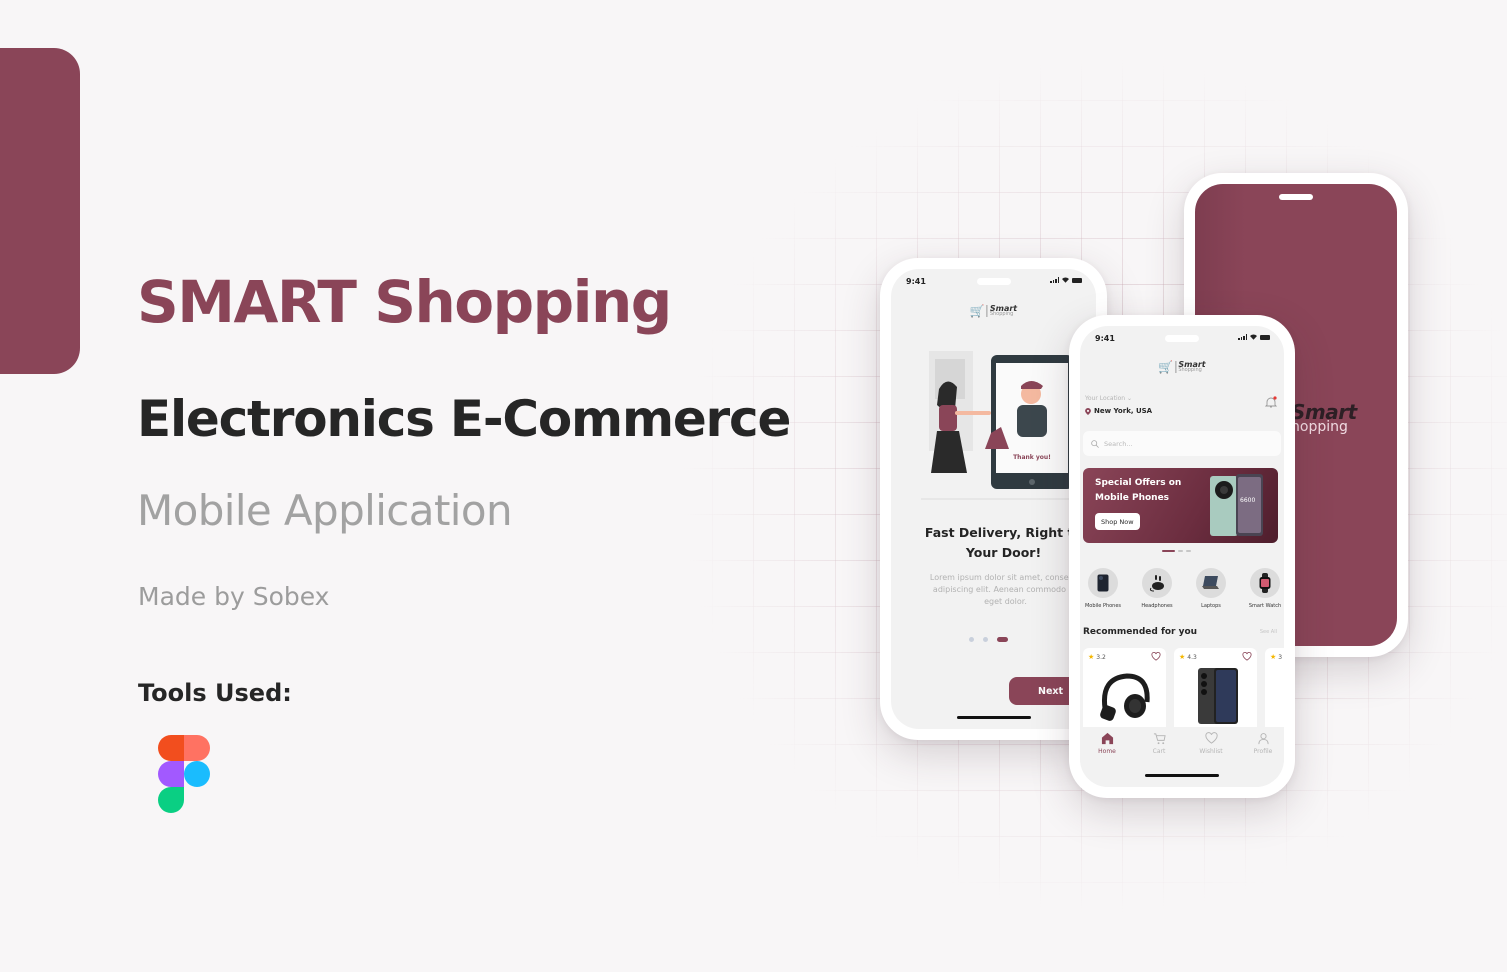 Image resolution: width=1507 pixels, height=972 pixels. What do you see at coordinates (1182, 757) in the screenshot?
I see `bottom-tab-bar: Home Cart Wishlist Profile` at bounding box center [1182, 757].